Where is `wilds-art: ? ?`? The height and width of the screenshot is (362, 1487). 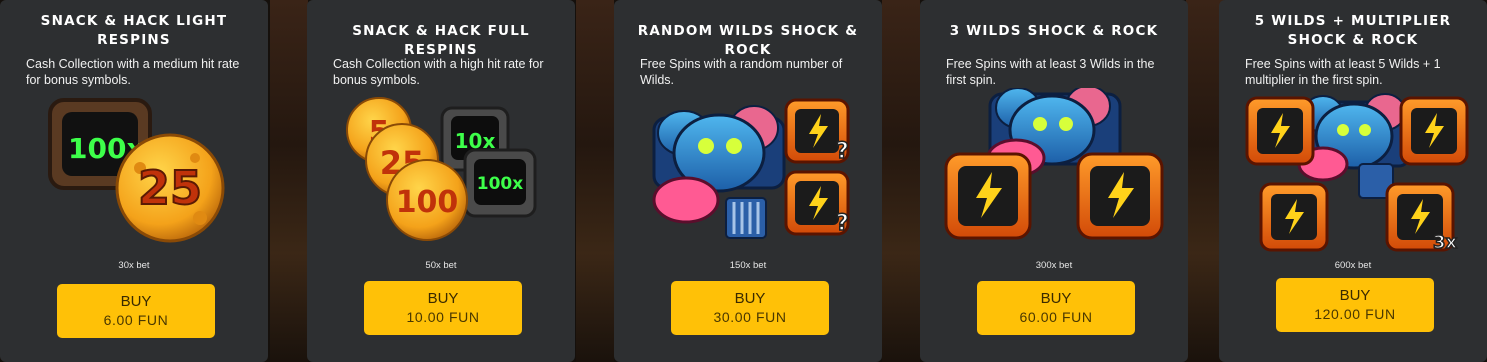 wilds-art: ? ? is located at coordinates (751, 168).